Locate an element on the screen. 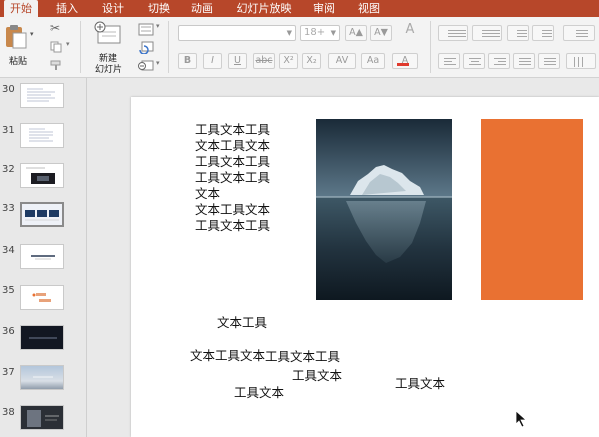  font-size-combo: 18+ ▼ is located at coordinates (320, 33).